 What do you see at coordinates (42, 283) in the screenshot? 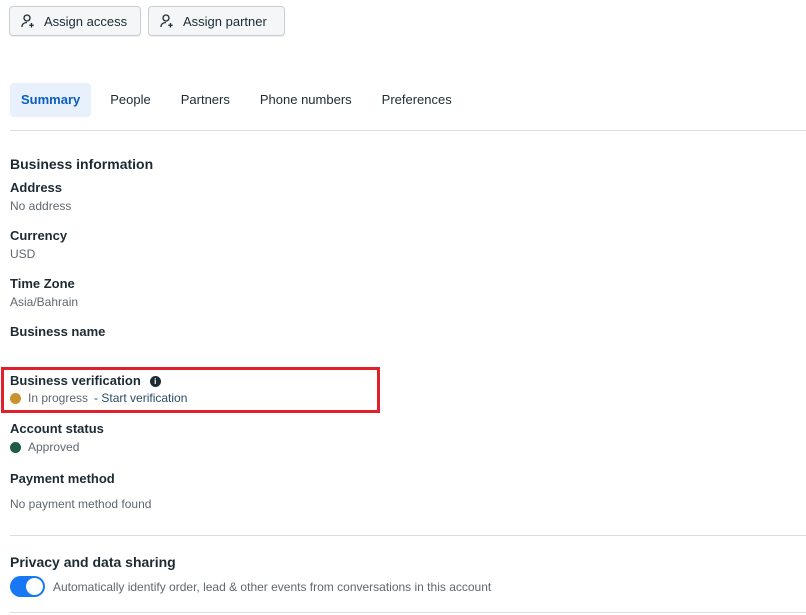
I see `timezone-label: Time Zone` at bounding box center [42, 283].